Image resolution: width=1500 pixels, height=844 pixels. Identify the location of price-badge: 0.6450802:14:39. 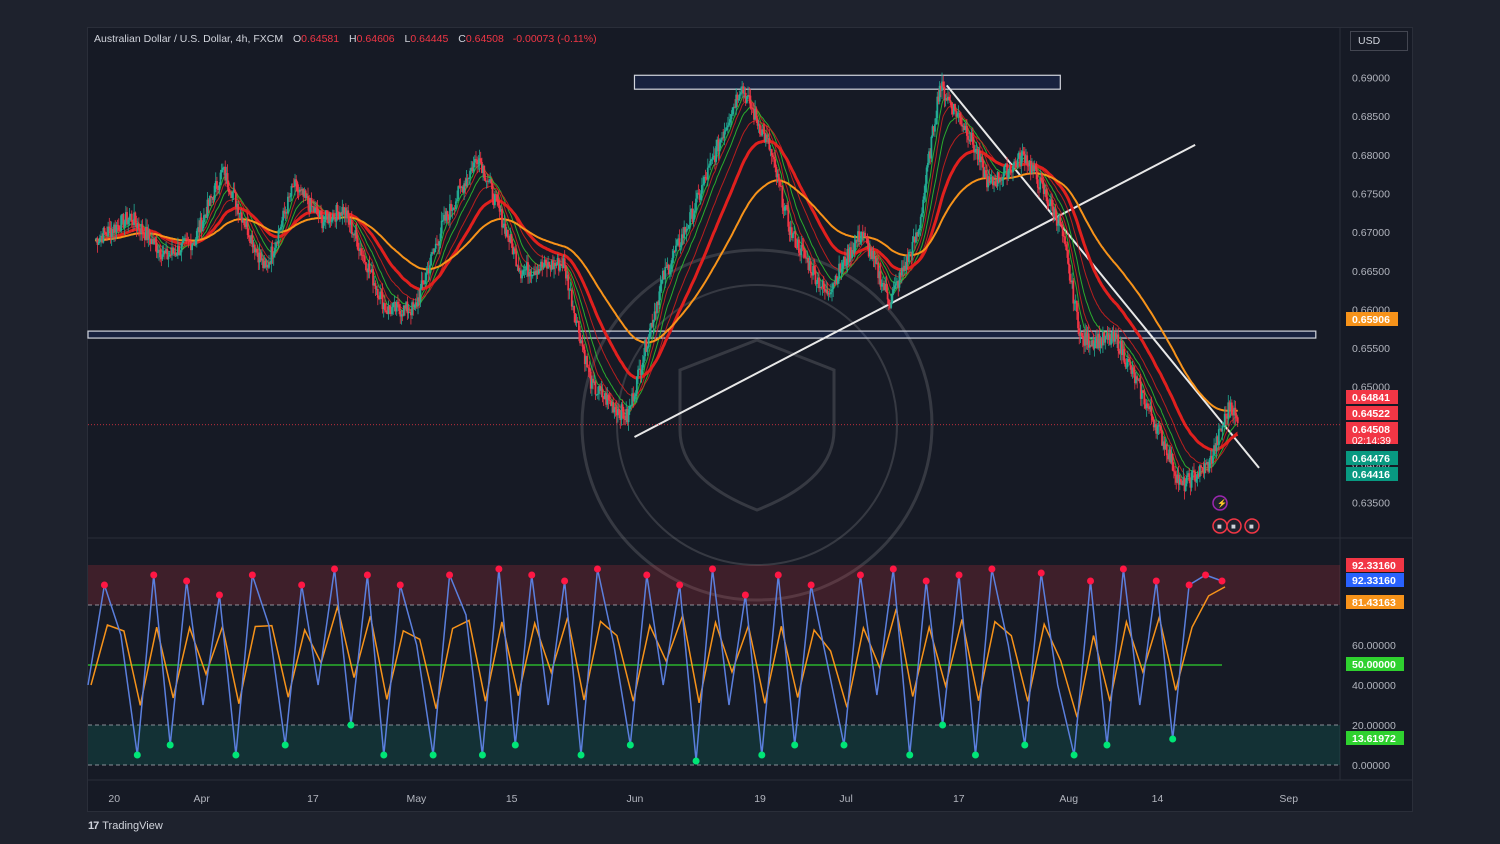
(1372, 434).